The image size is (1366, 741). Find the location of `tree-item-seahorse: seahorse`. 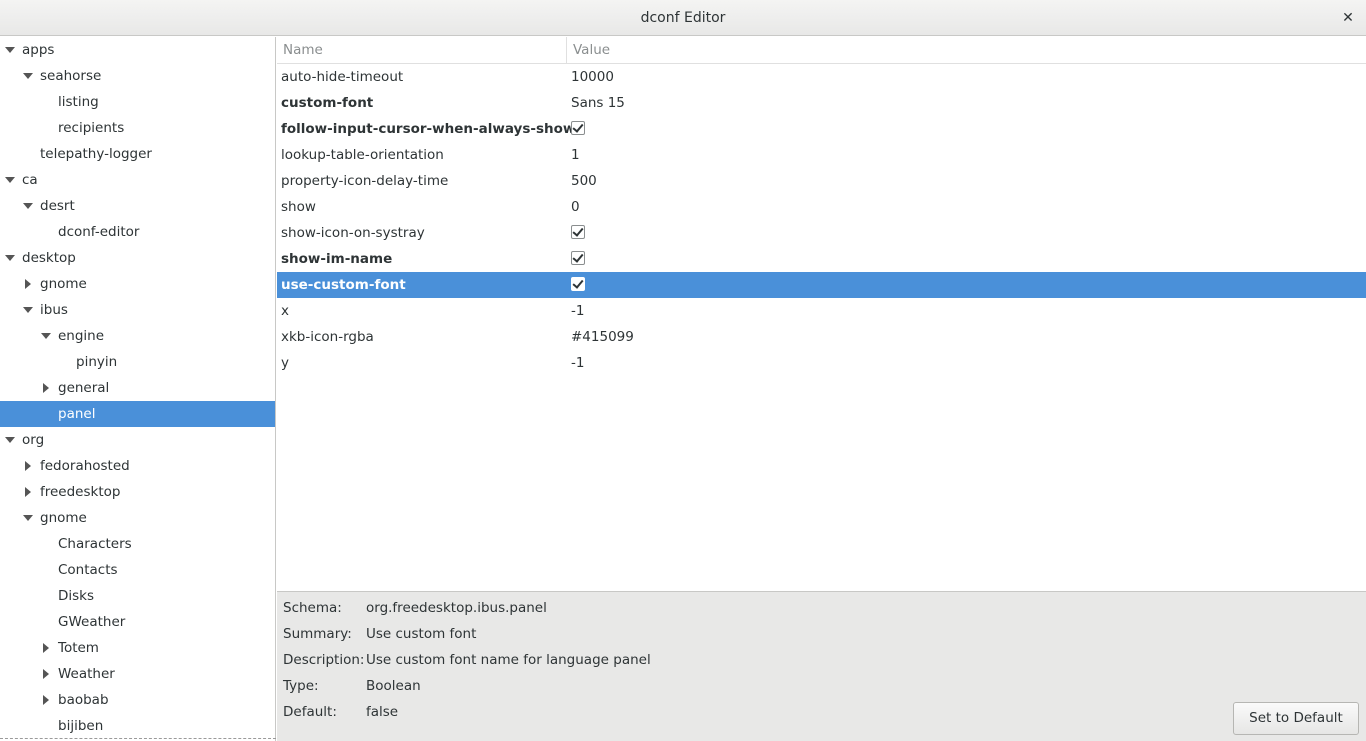

tree-item-seahorse: seahorse is located at coordinates (137, 76).